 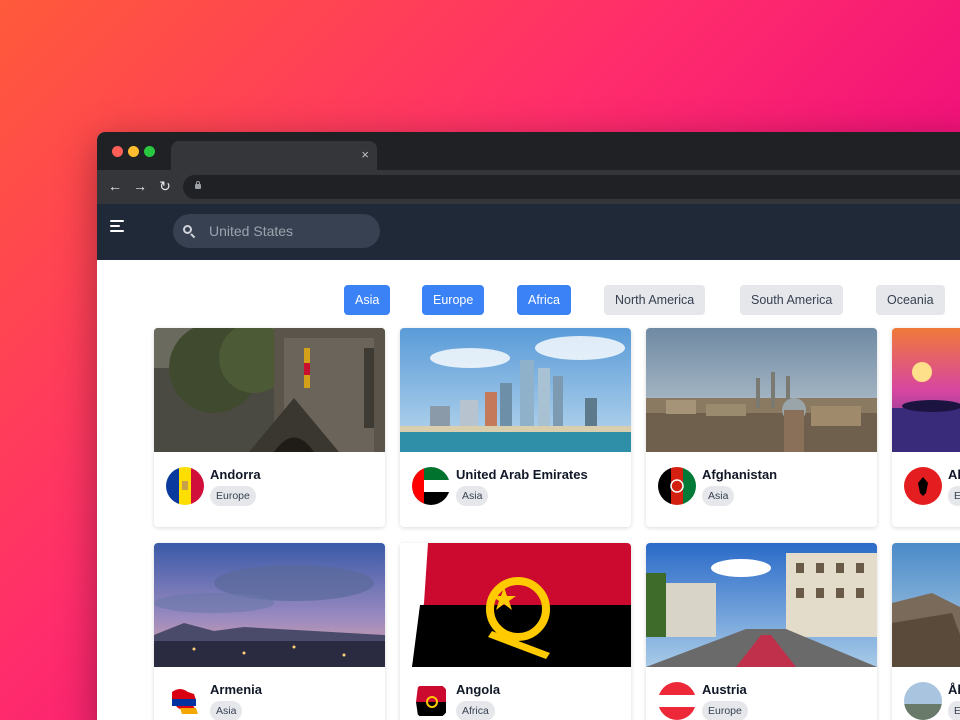 I want to click on country-card-afghanistan: Afghanistan Asia, so click(x=761, y=427).